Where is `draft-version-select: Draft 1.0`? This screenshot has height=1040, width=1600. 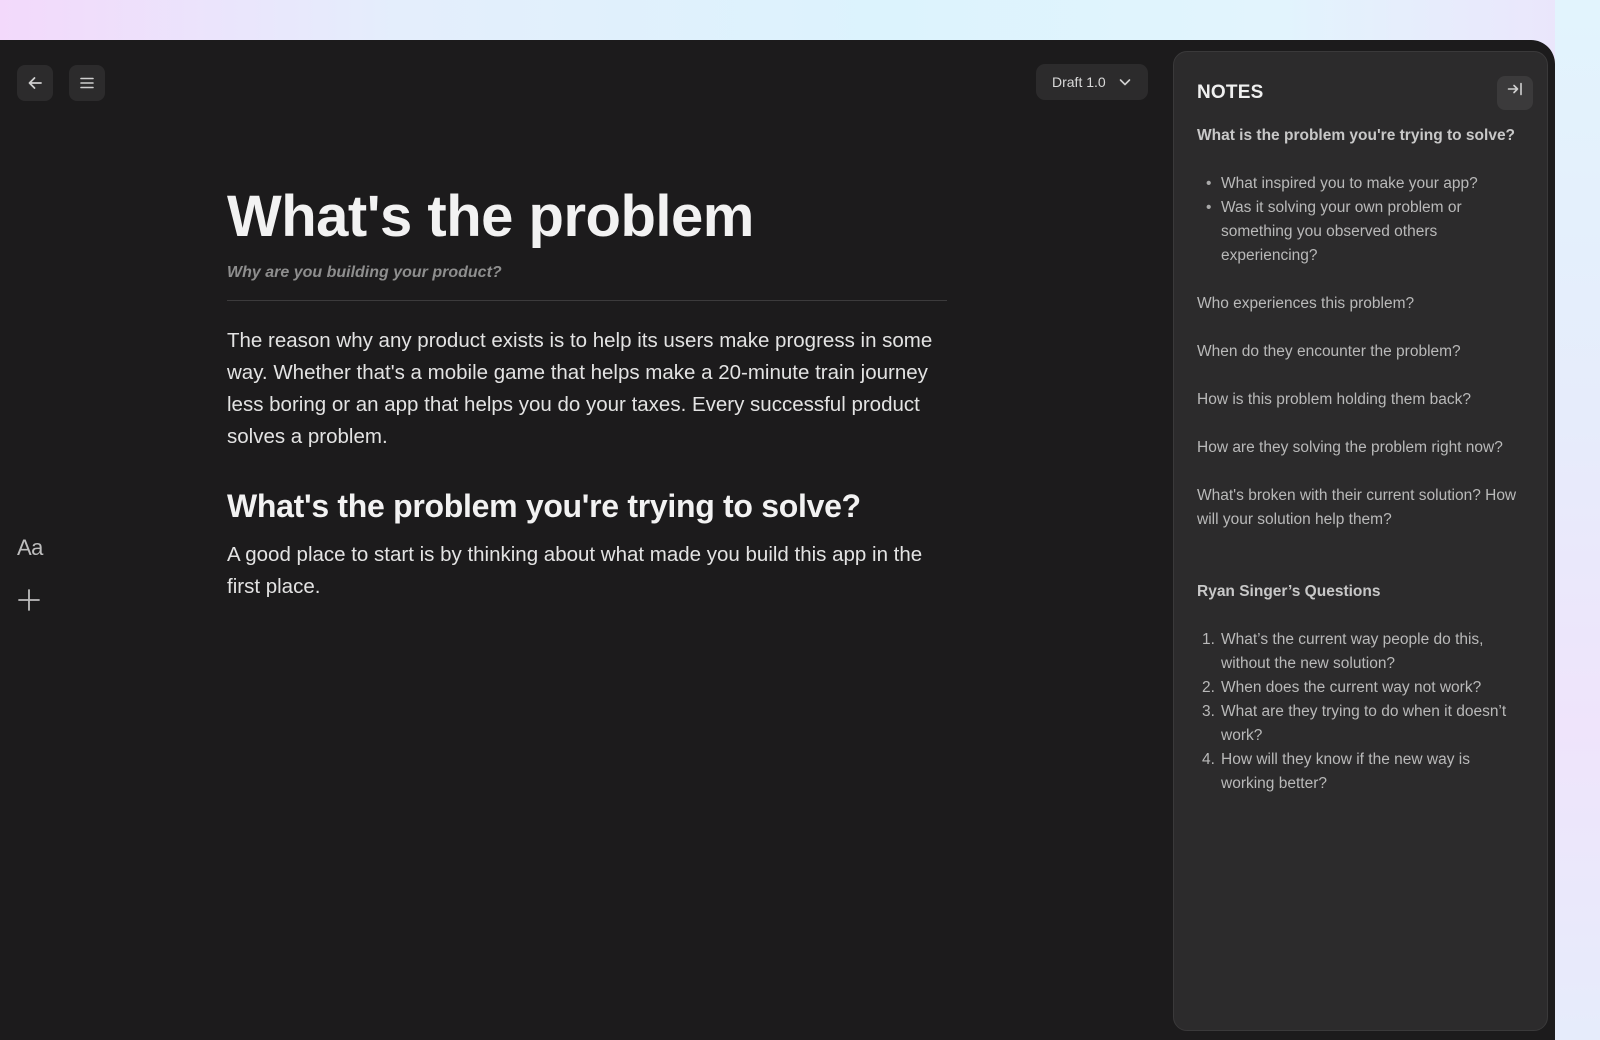 draft-version-select: Draft 1.0 is located at coordinates (1092, 82).